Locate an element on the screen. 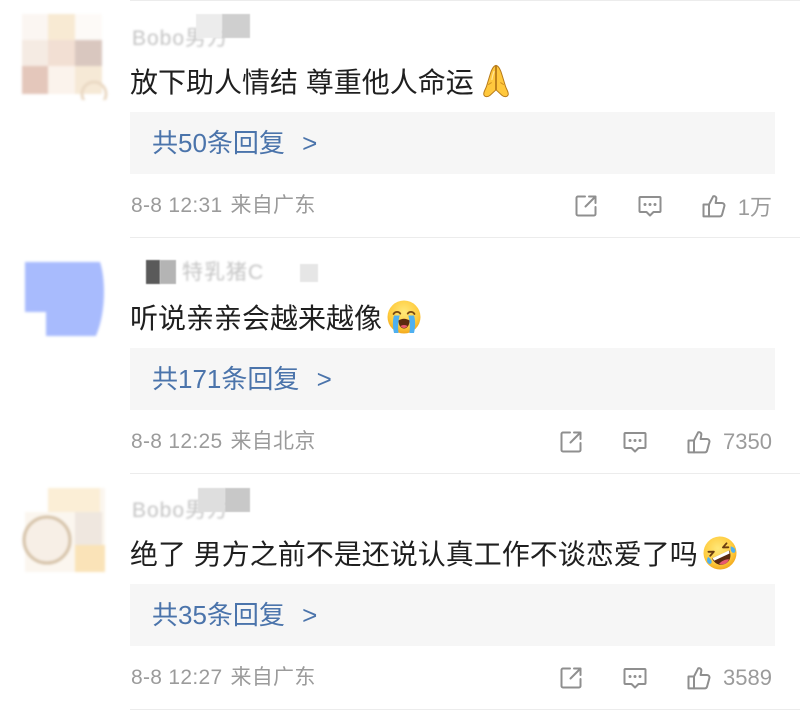 The image size is (800, 712). loudly-crying-face-emoji-icon is located at coordinates (404, 317).